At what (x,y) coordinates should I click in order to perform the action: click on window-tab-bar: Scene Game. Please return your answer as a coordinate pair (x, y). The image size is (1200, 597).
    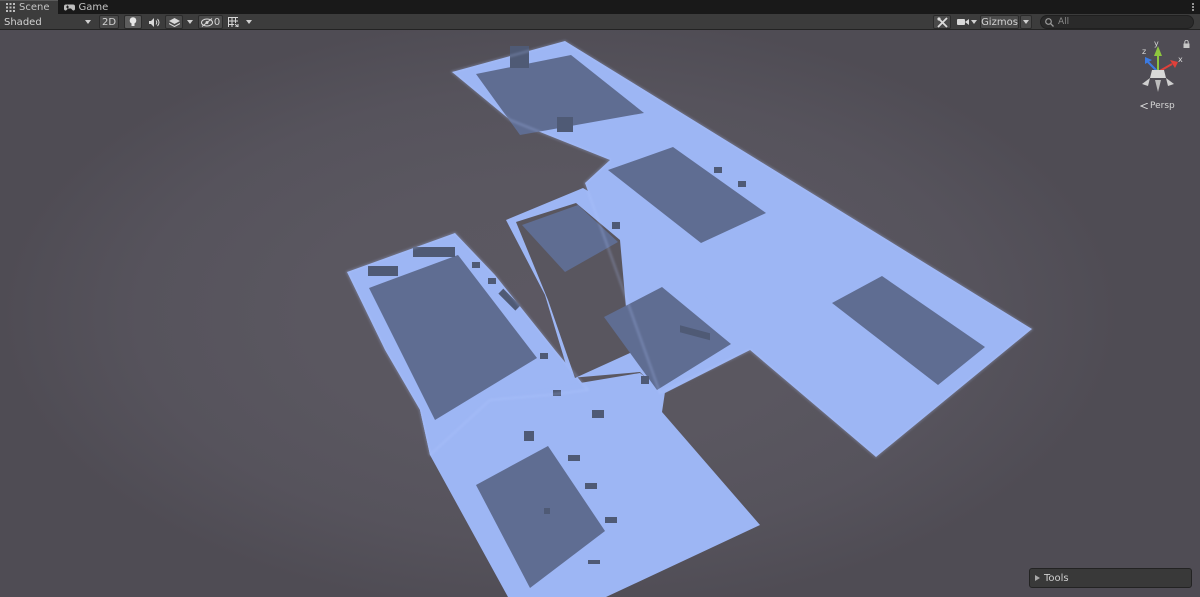
    Looking at the image, I should click on (600, 7).